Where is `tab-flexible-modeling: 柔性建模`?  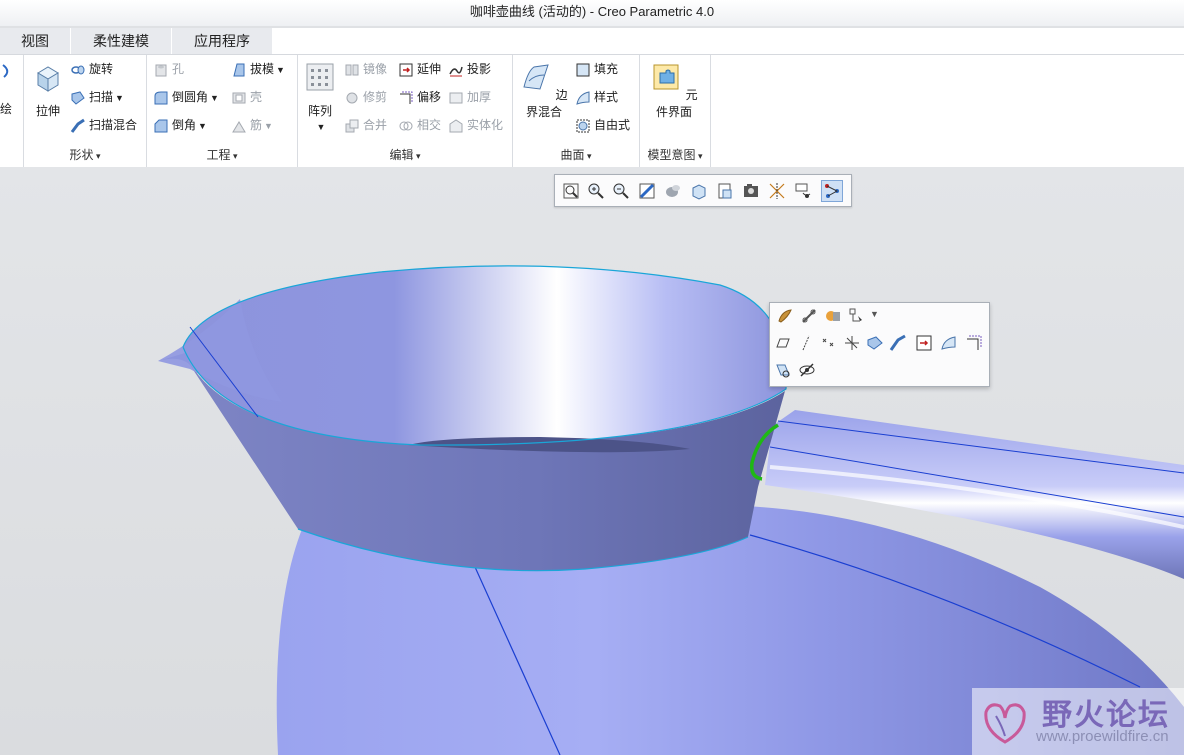
tab-flexible-modeling: 柔性建模 is located at coordinates (121, 41).